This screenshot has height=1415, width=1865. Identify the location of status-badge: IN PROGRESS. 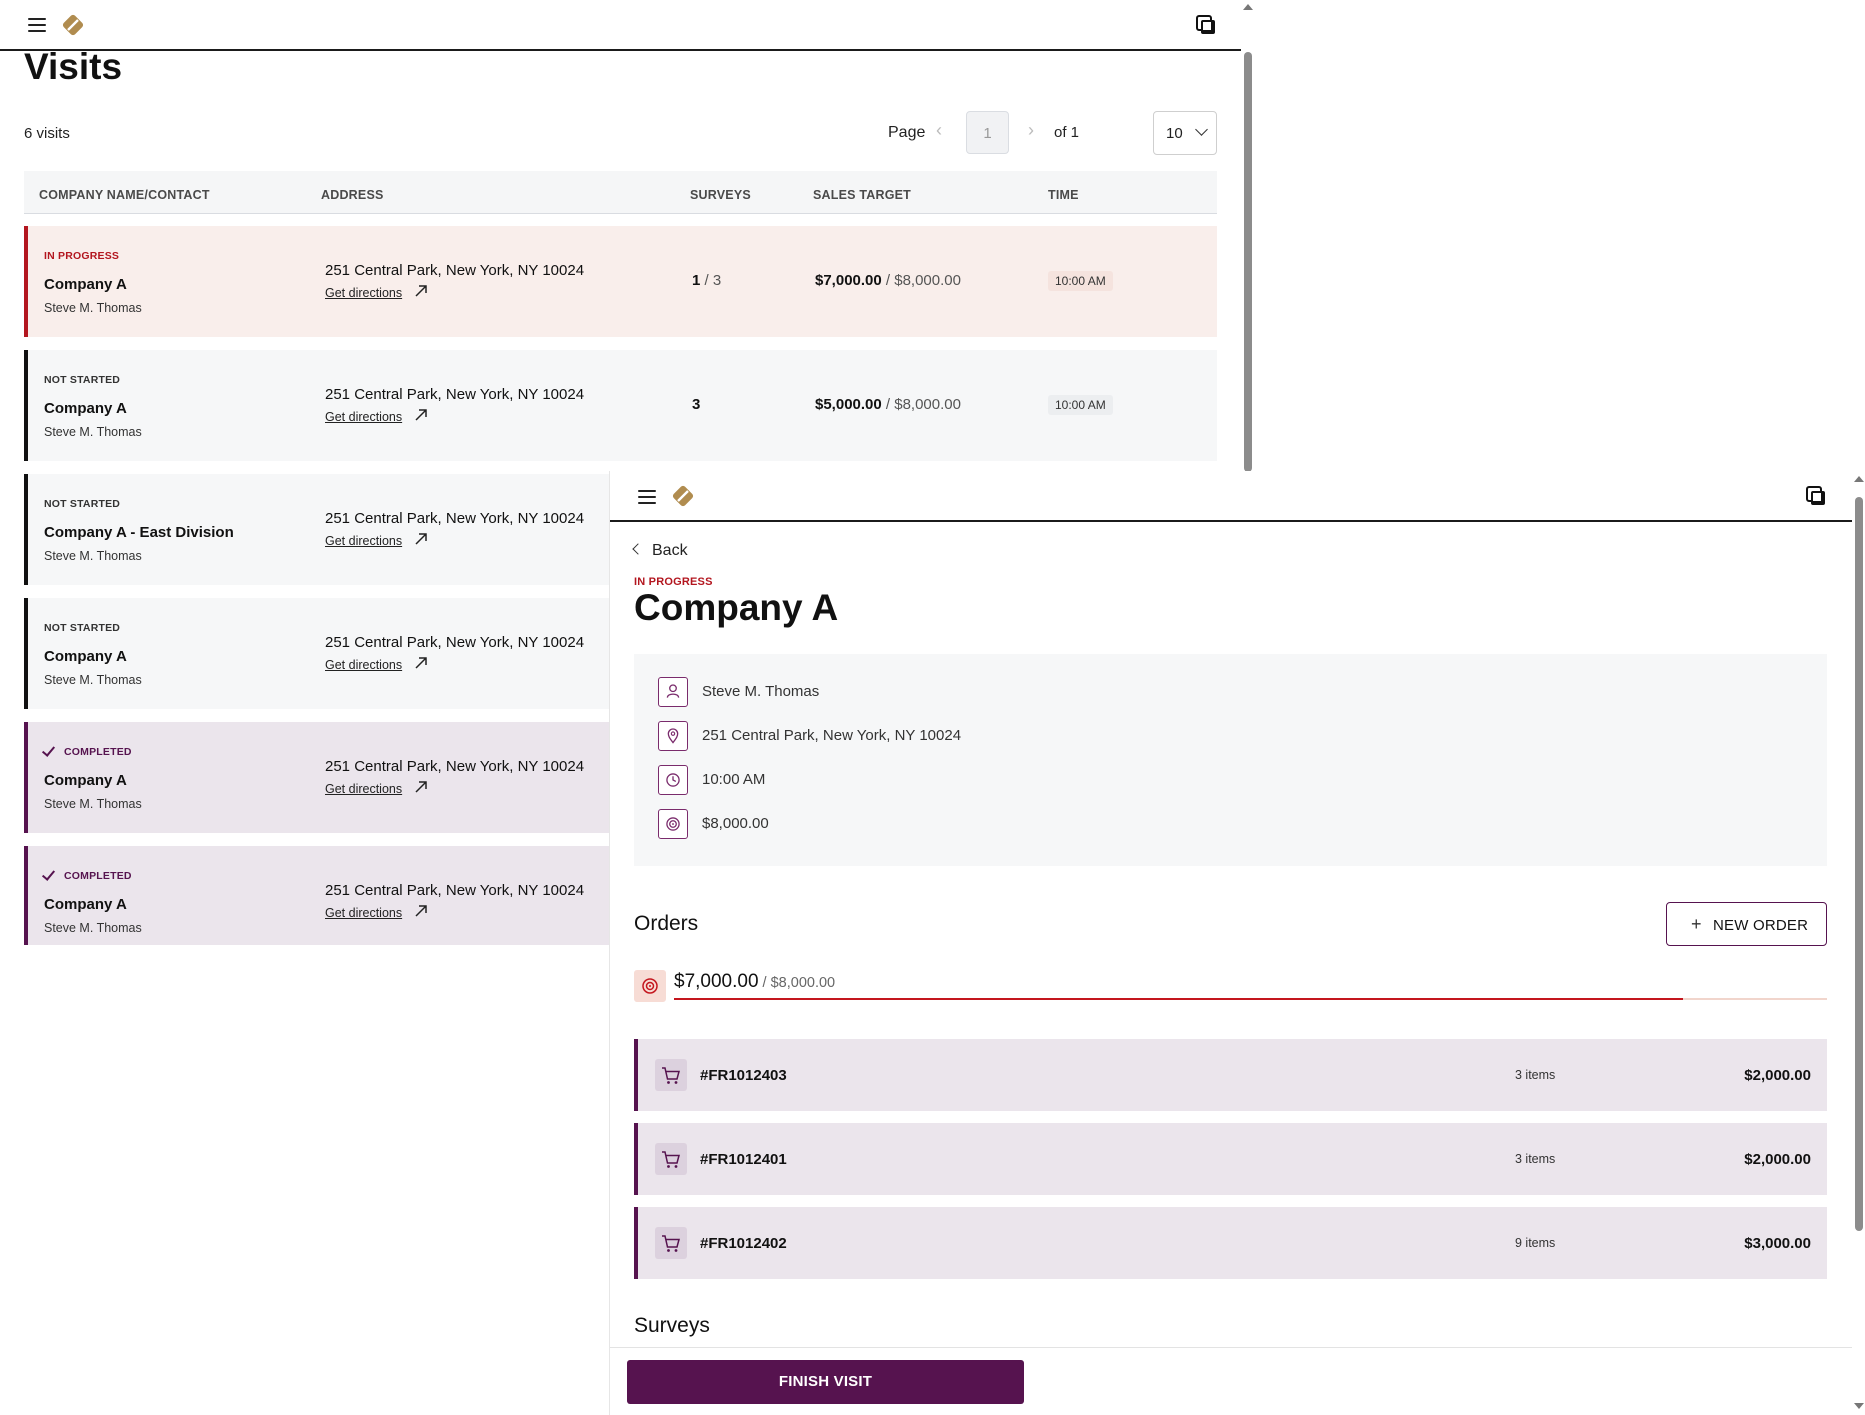
(82, 256).